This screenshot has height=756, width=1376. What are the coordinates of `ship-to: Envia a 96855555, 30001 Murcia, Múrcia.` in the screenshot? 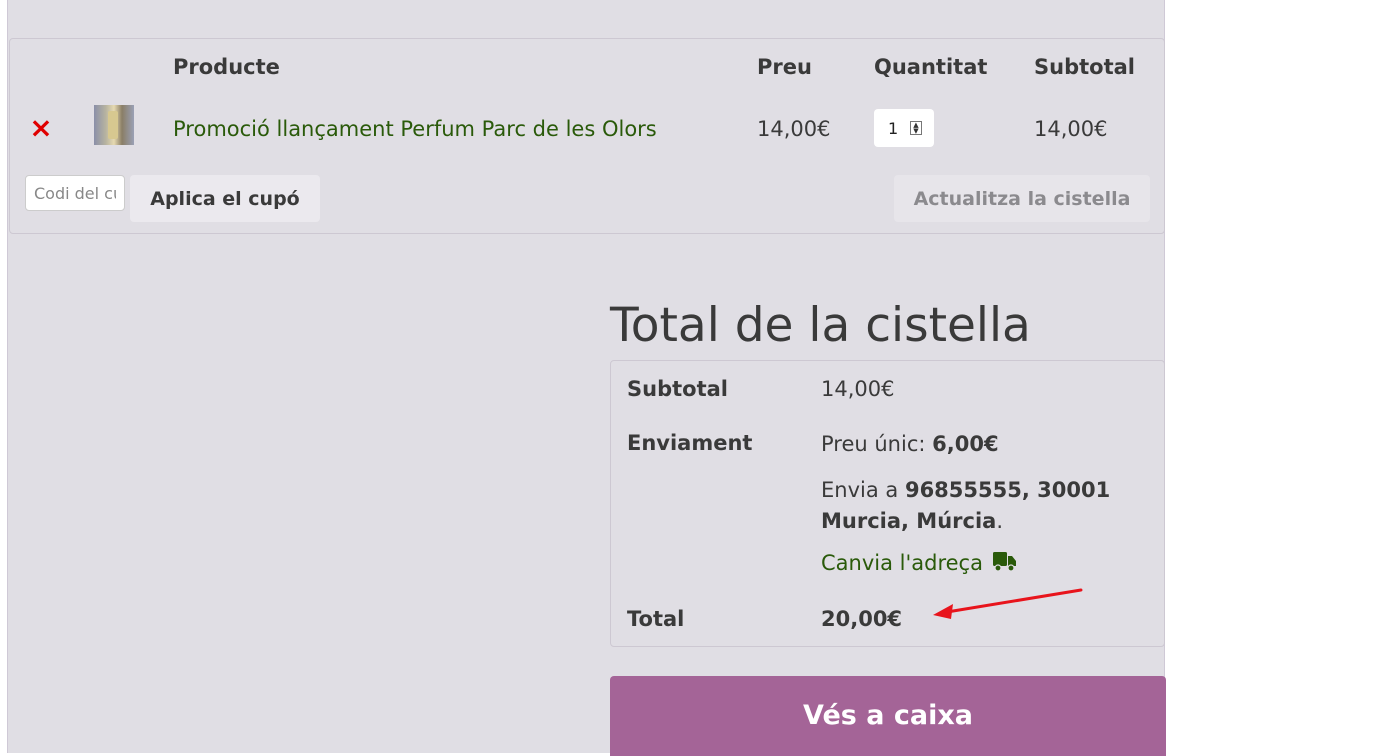 It's located at (981, 506).